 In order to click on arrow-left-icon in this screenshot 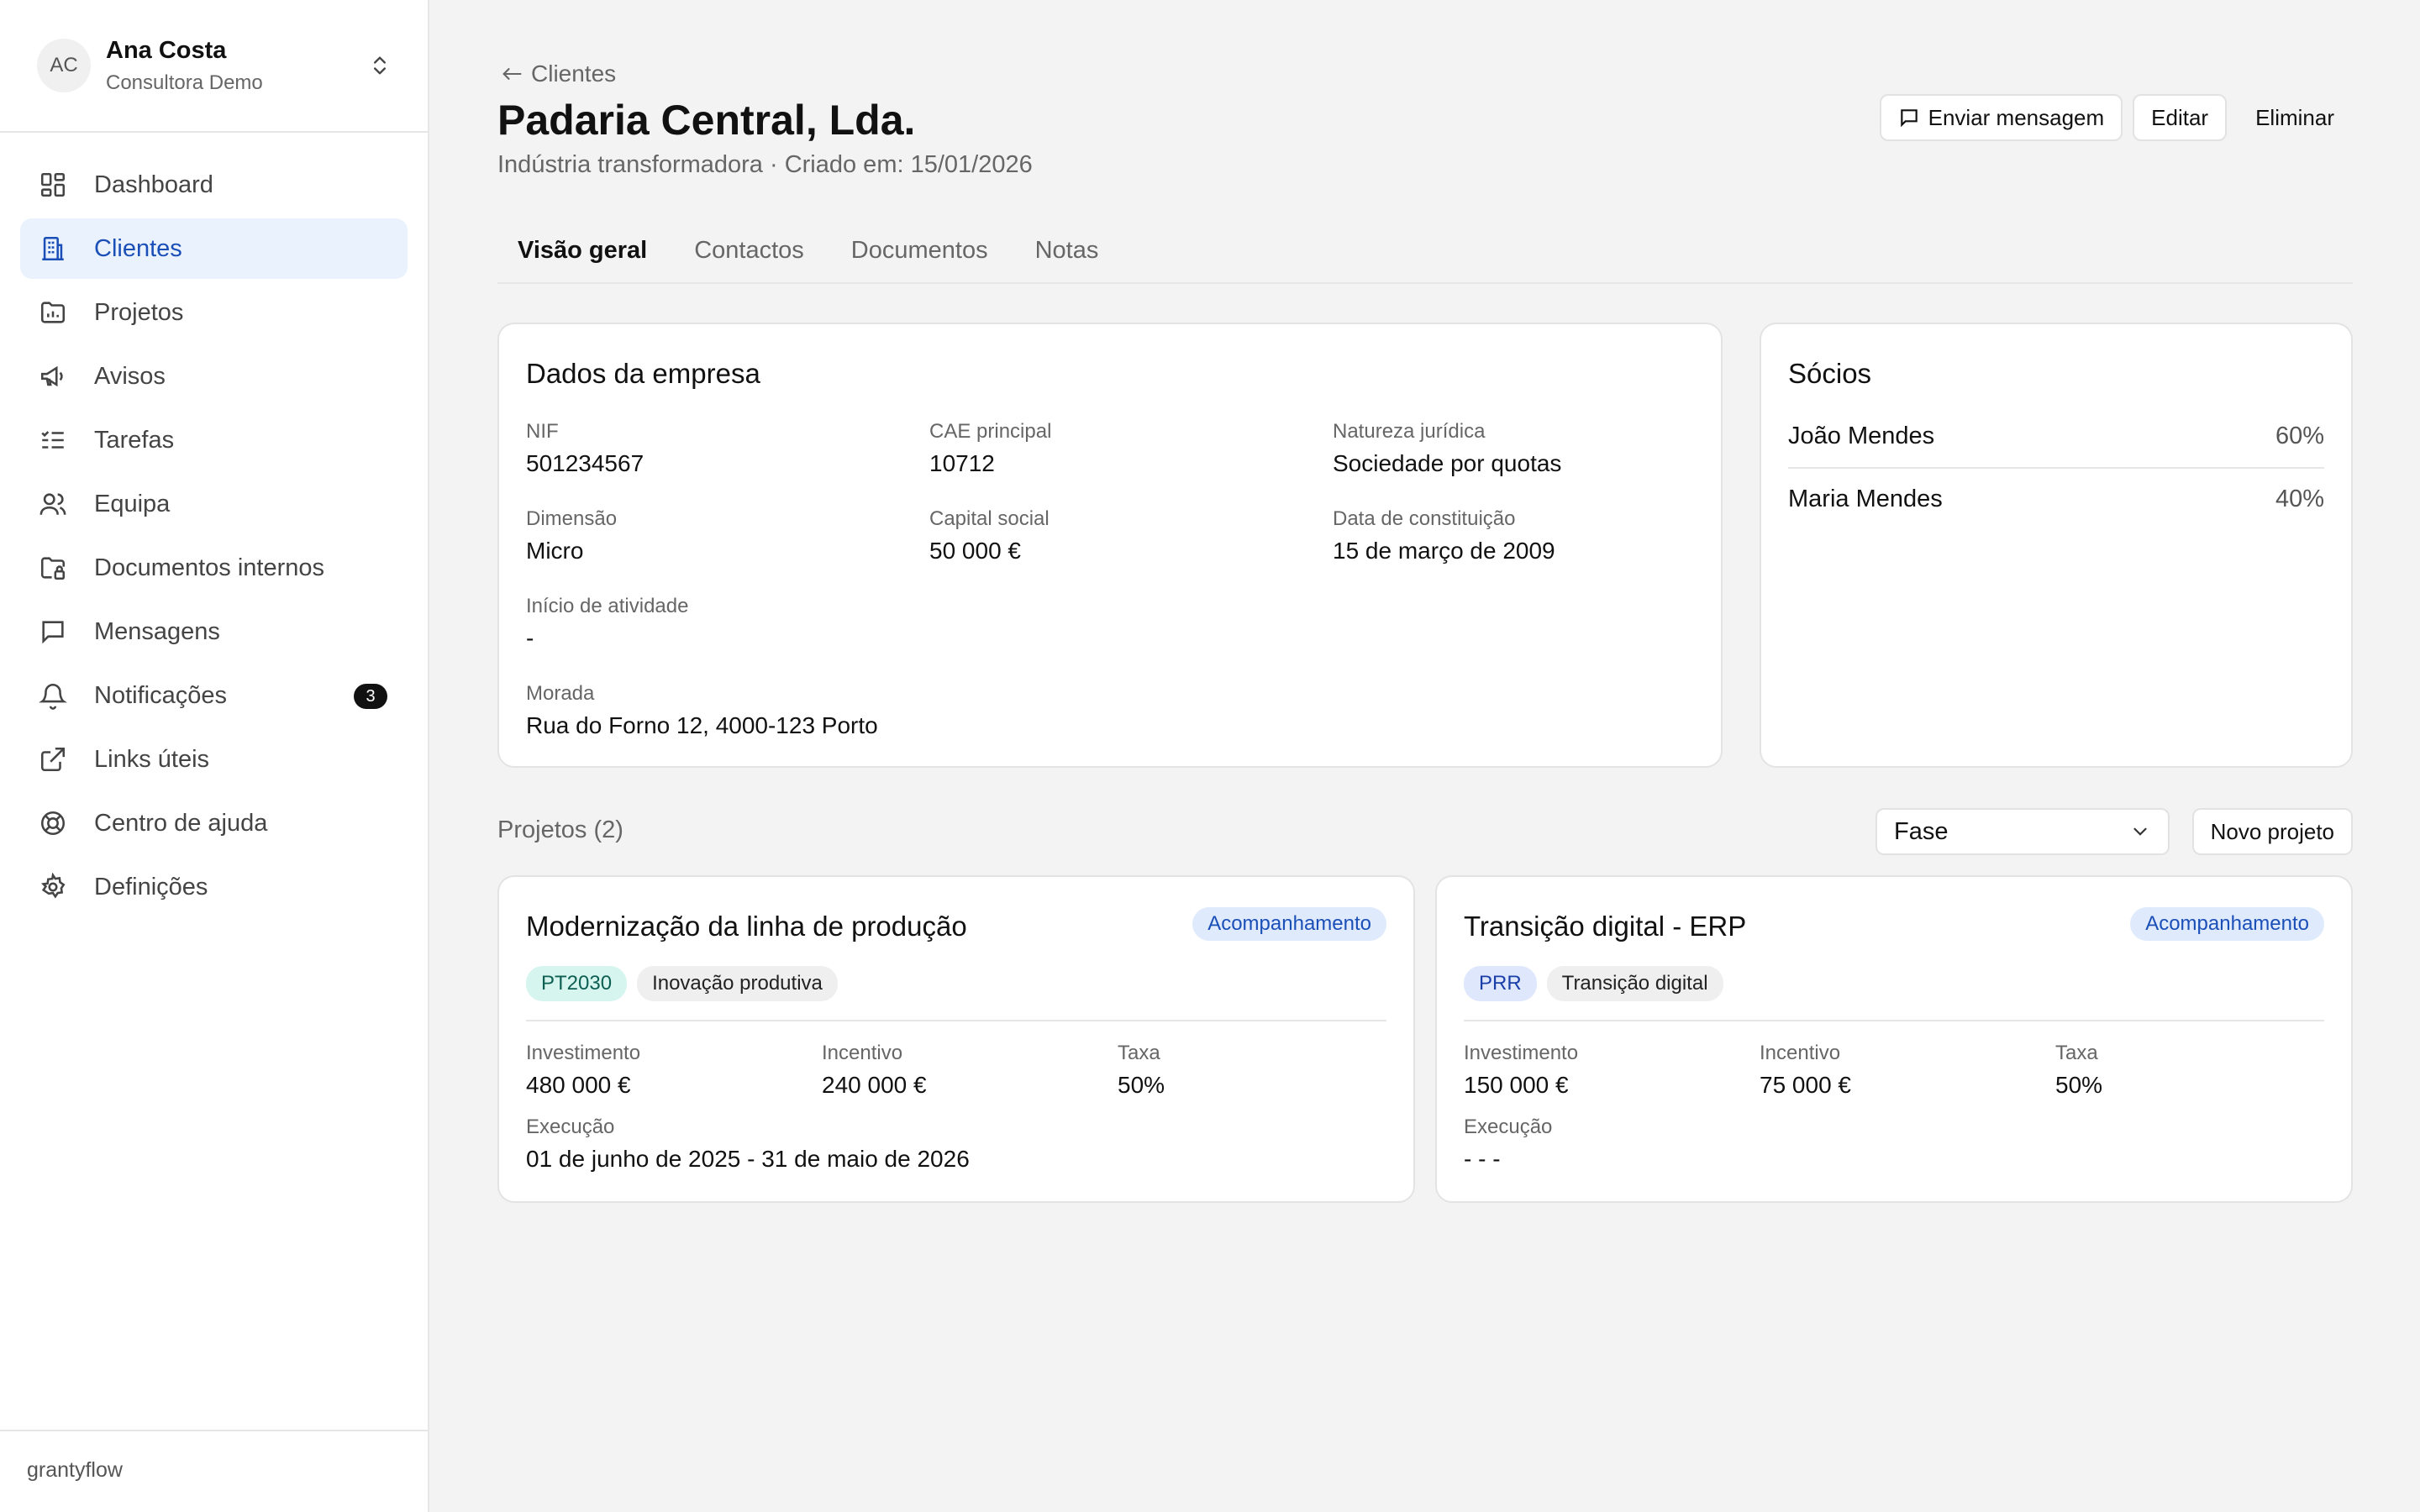, I will do `click(511, 74)`.